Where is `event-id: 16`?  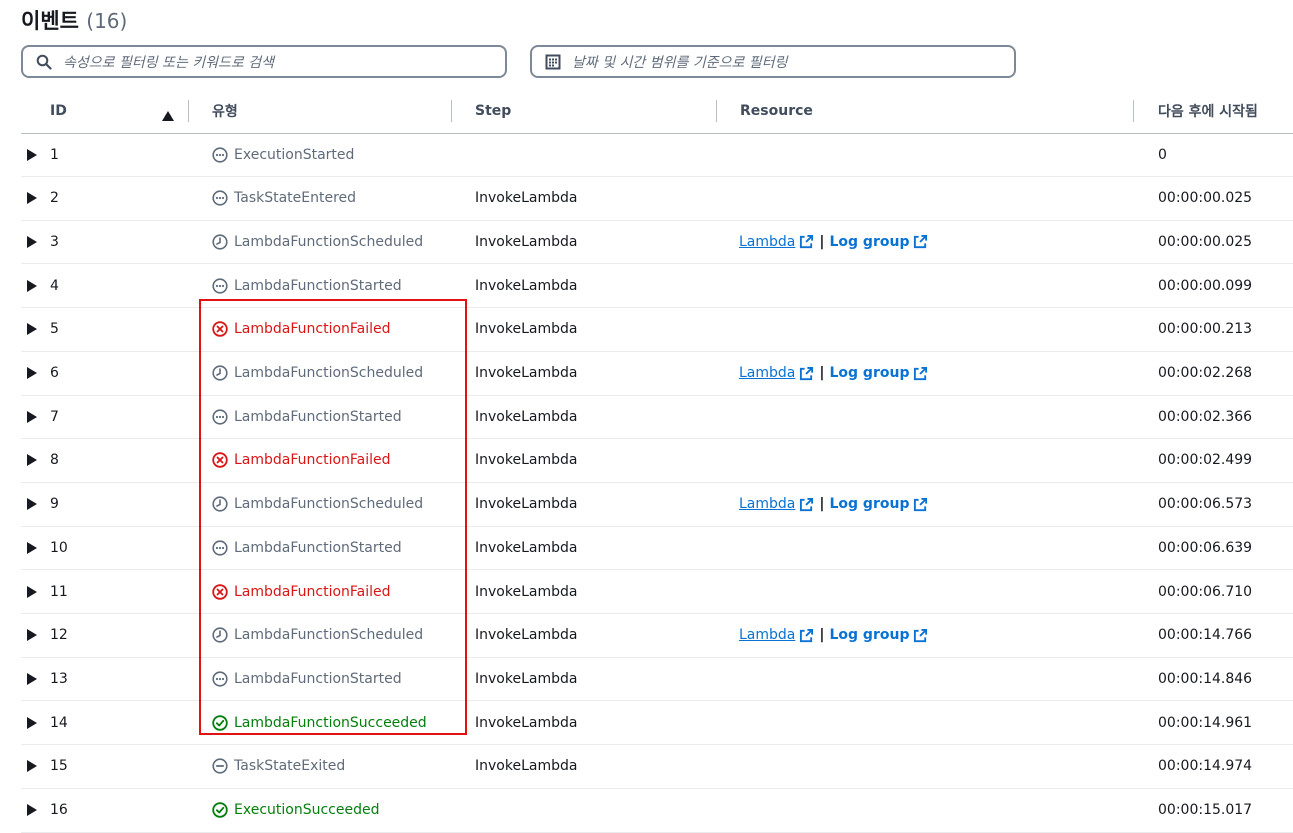
event-id: 16 is located at coordinates (59, 810).